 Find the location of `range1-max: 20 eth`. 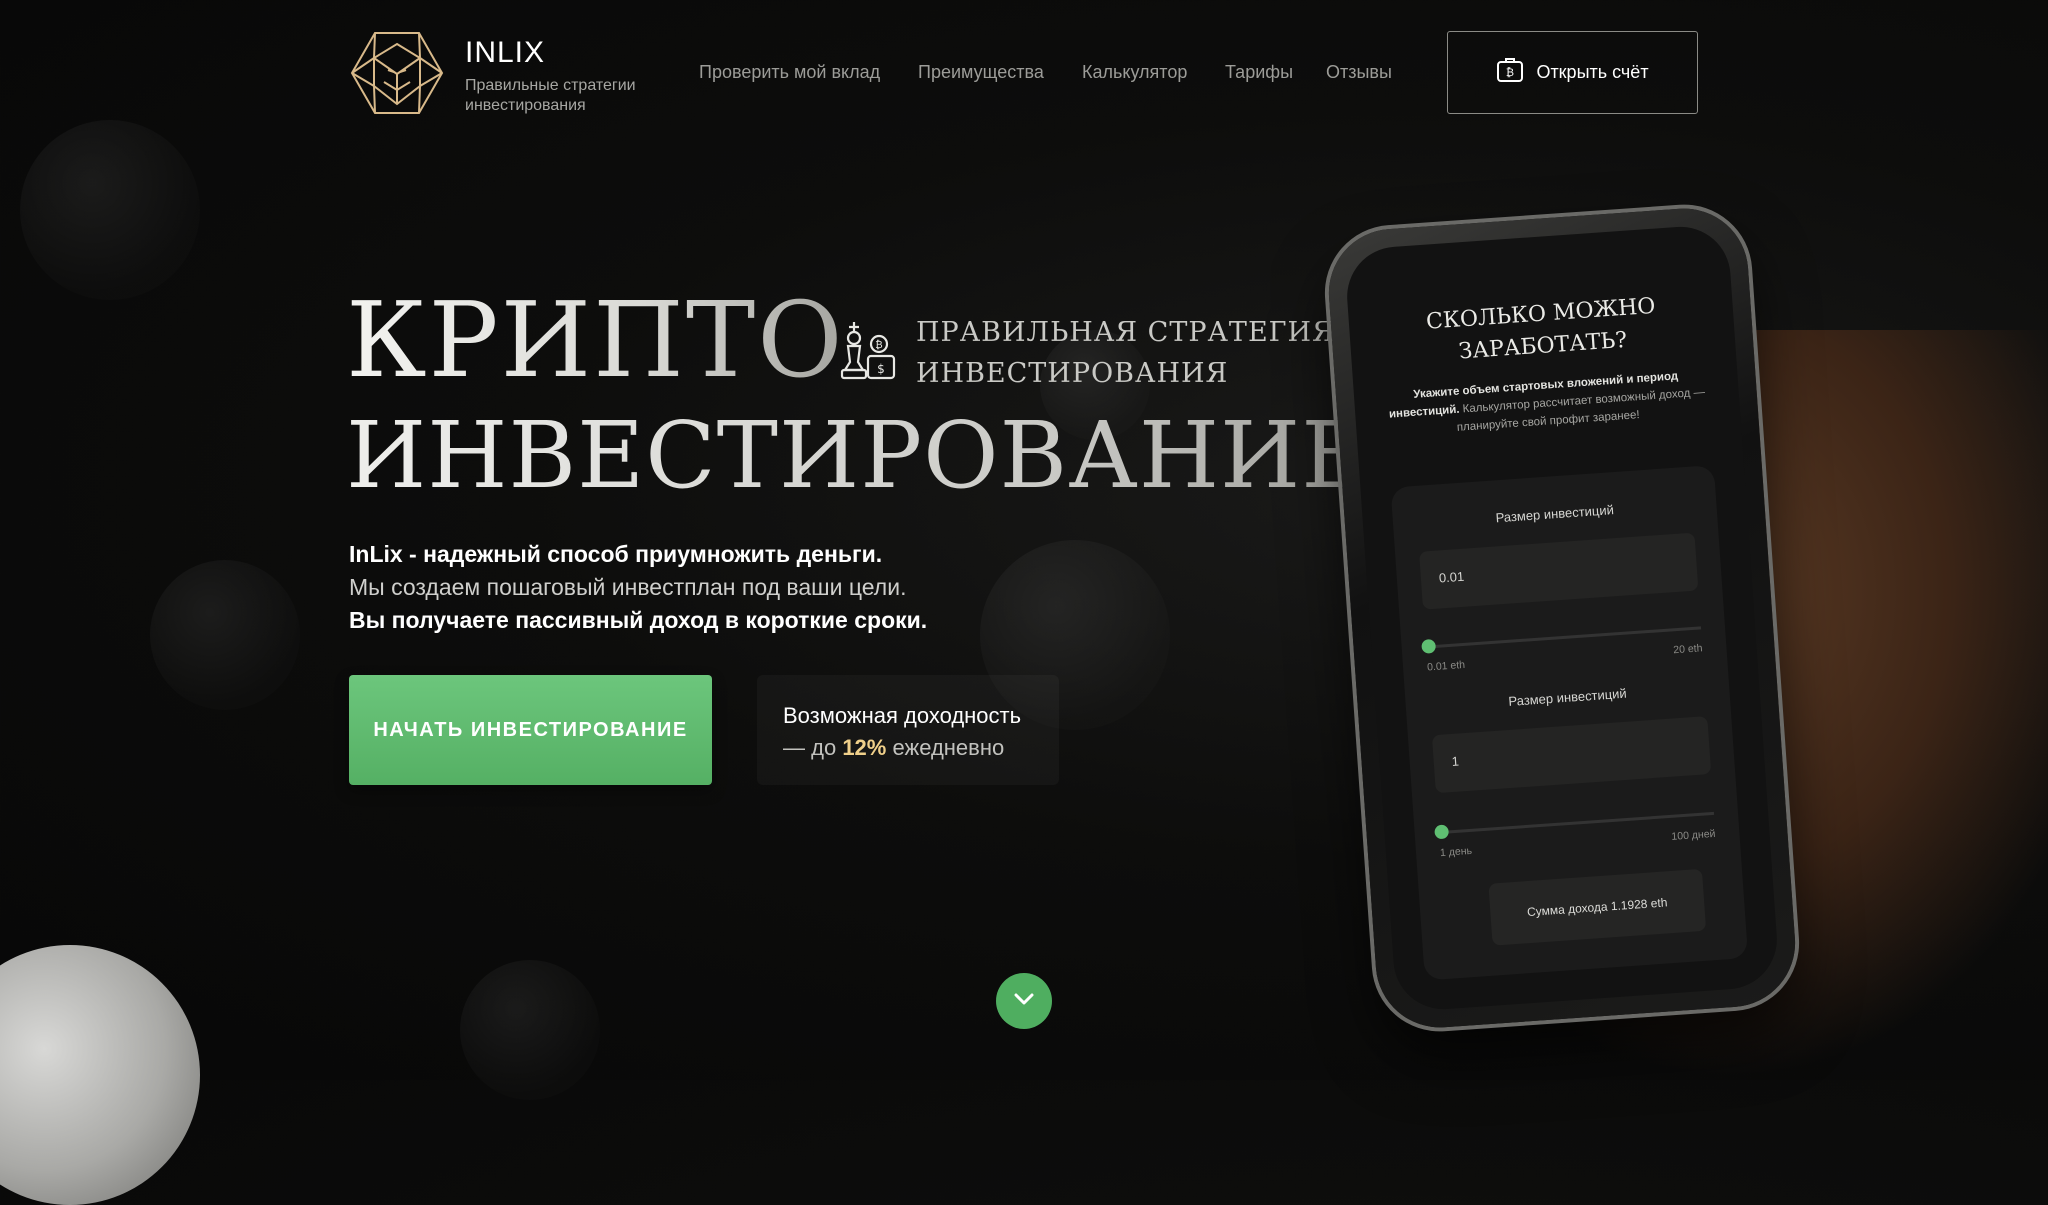

range1-max: 20 eth is located at coordinates (1687, 649).